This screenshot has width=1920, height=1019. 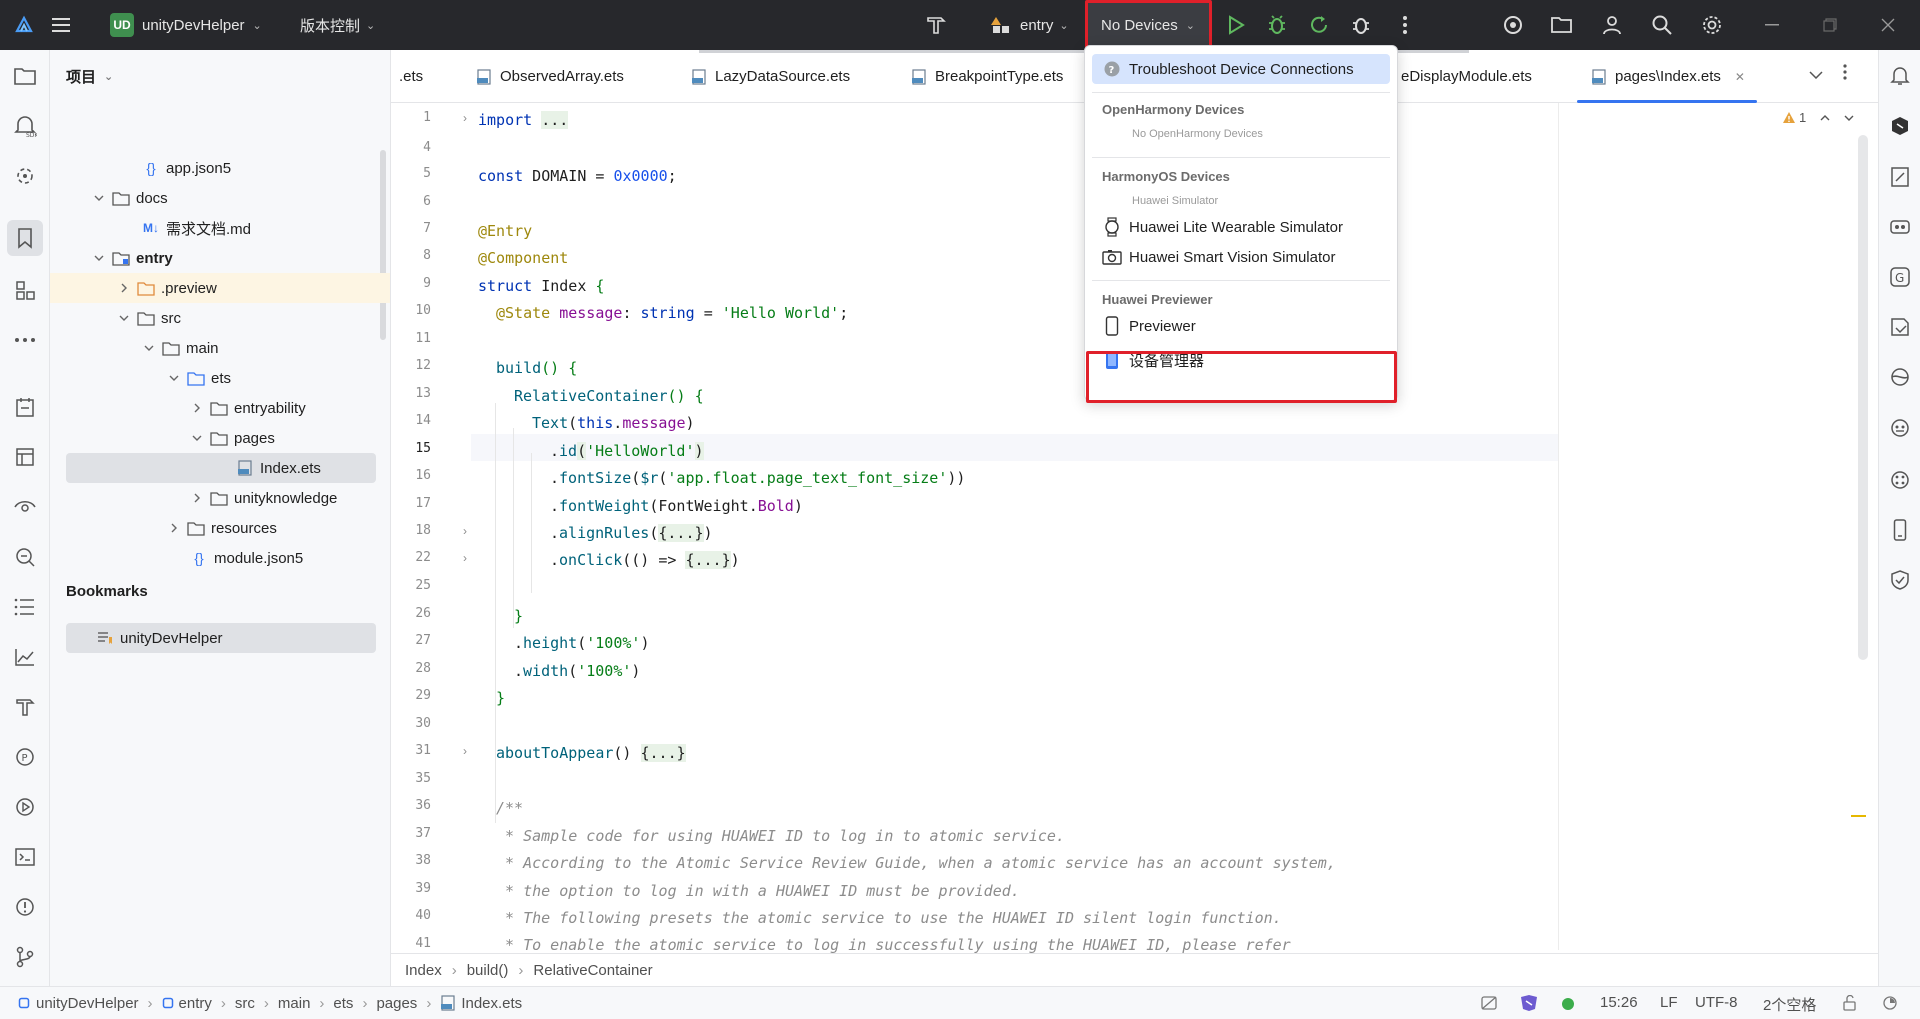 I want to click on apply-changes-icon, so click(x=1319, y=25).